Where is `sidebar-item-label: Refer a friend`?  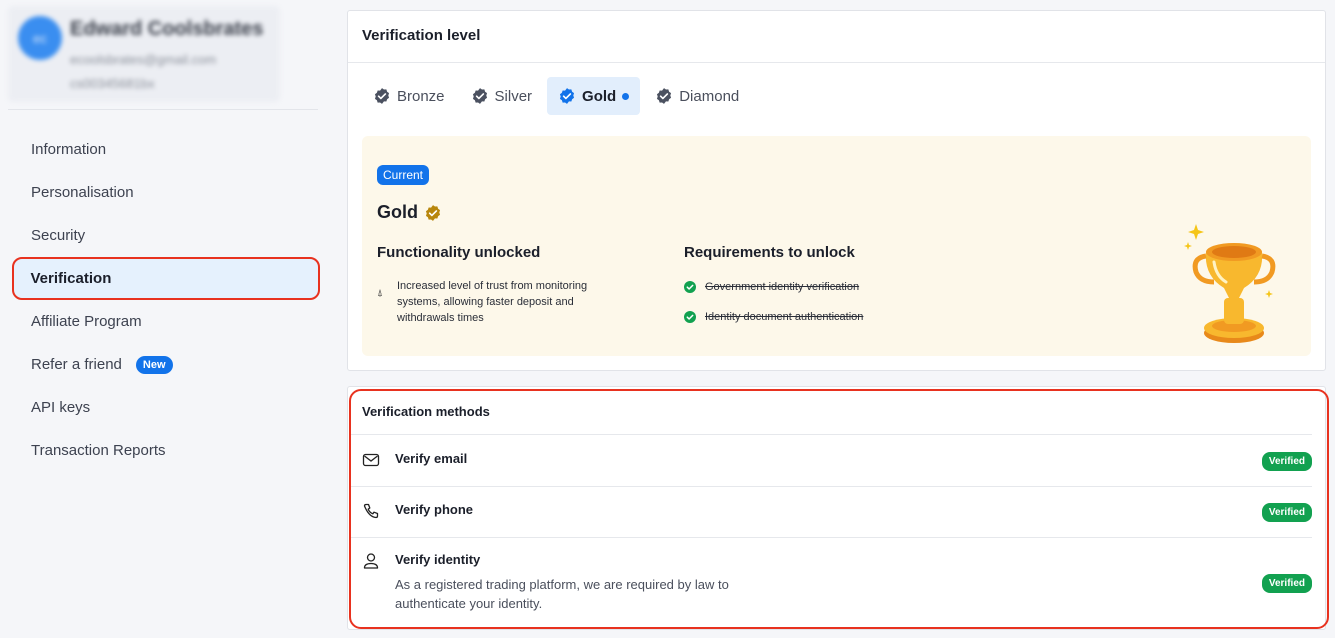
sidebar-item-label: Refer a friend is located at coordinates (76, 364).